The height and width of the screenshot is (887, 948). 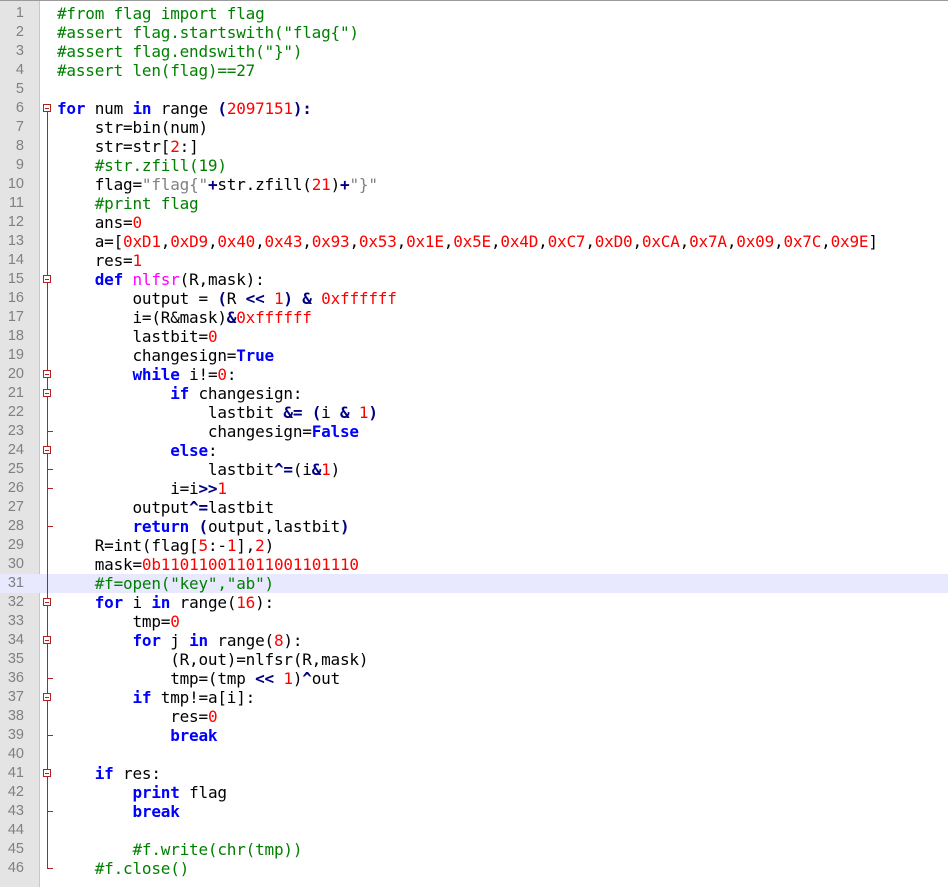 What do you see at coordinates (474, 298) in the screenshot?
I see `code-line: 16 output = (R << 1) & 0xffffff` at bounding box center [474, 298].